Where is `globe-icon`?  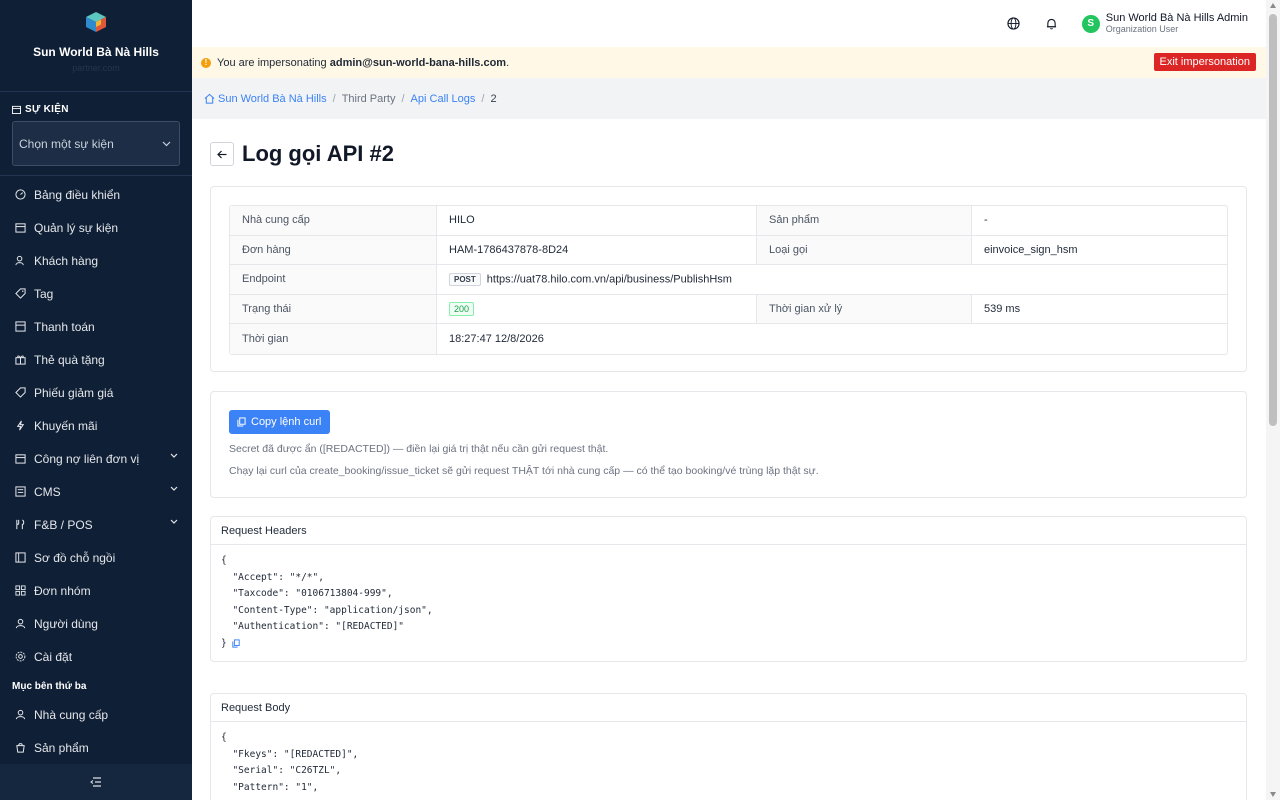 globe-icon is located at coordinates (1013, 23).